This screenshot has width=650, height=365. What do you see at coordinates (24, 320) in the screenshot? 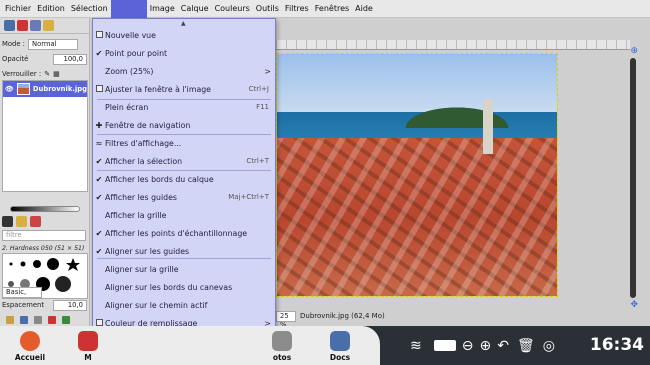
I see `new-brush-icon` at bounding box center [24, 320].